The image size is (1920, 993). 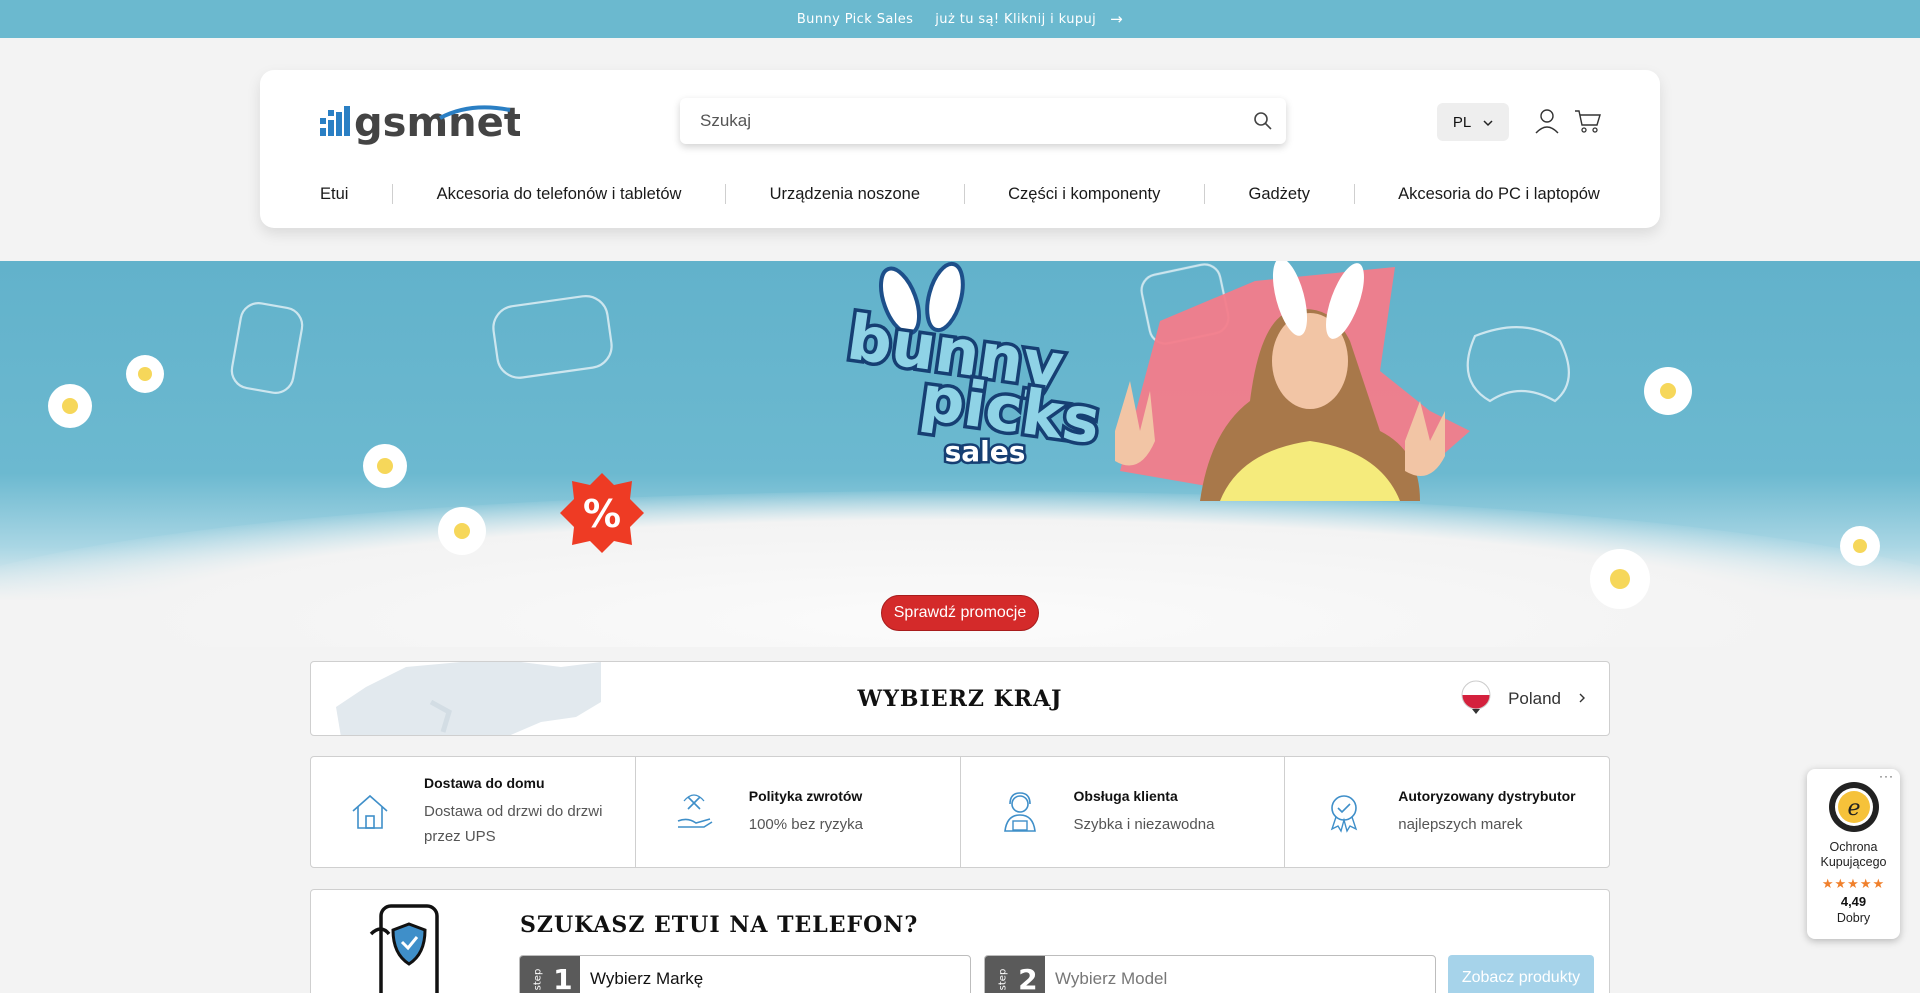 I want to click on brand-select: step 1 Wybierz Markę, so click(x=745, y=974).